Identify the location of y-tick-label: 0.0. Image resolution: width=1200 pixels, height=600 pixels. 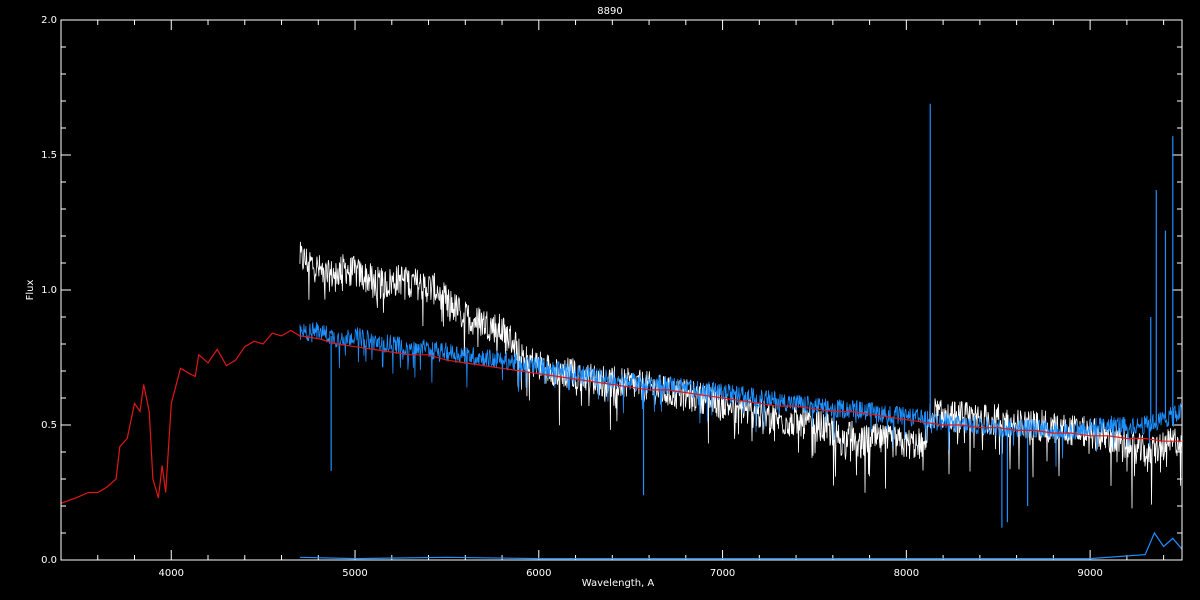
(49, 560).